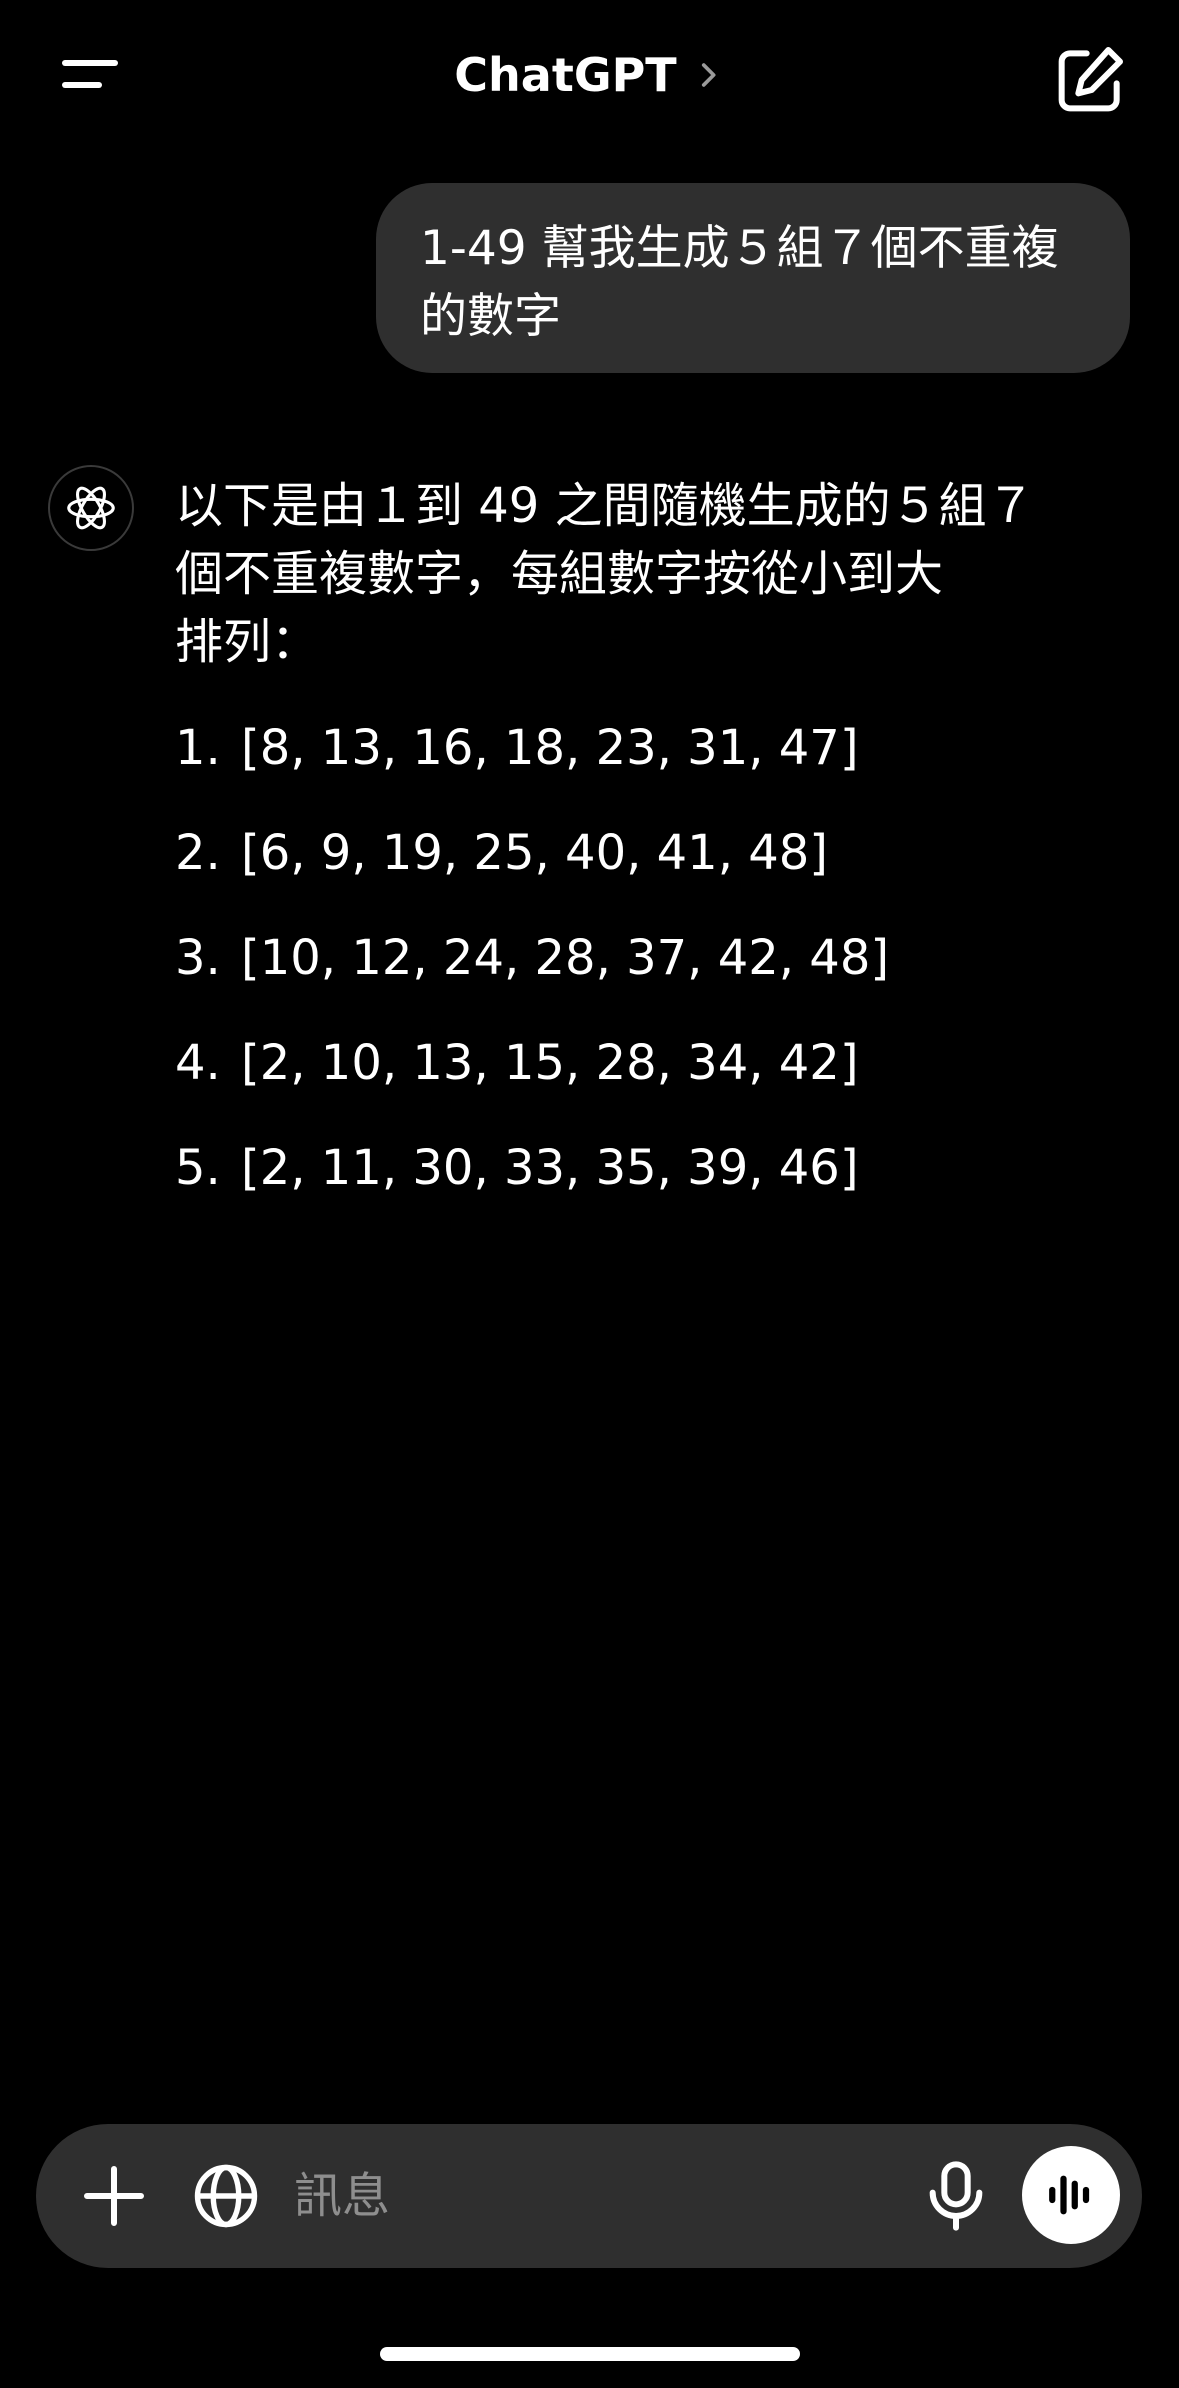 The height and width of the screenshot is (2388, 1179). I want to click on microphone-icon, so click(956, 2196).